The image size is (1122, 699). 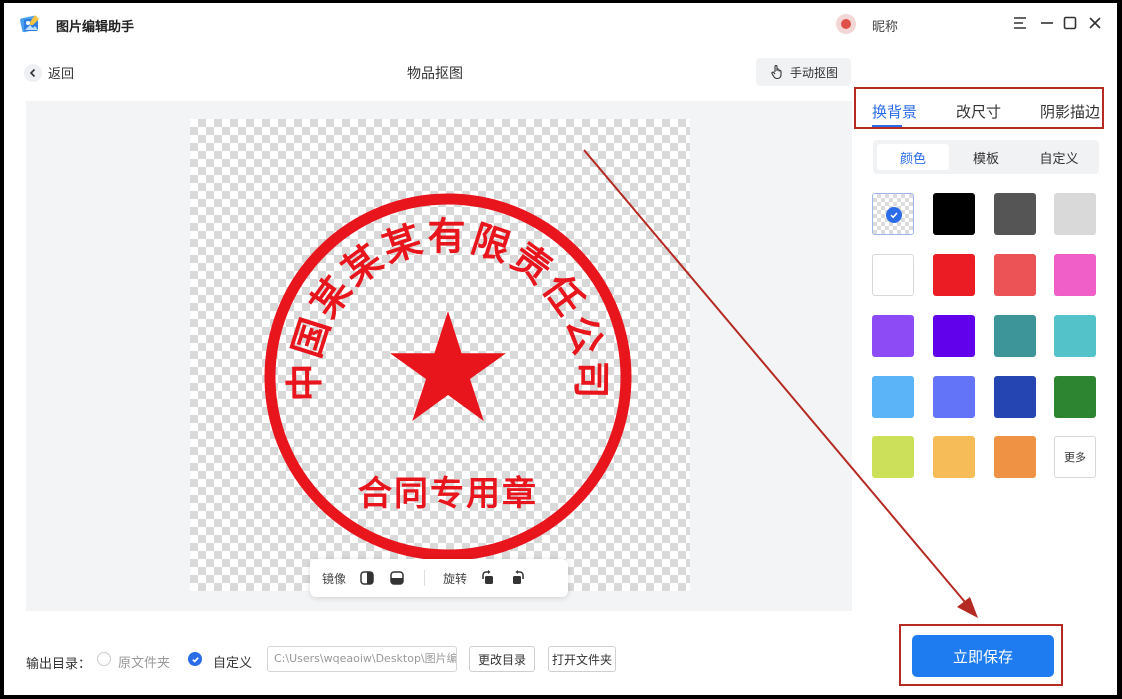 What do you see at coordinates (448, 494) in the screenshot?
I see `seal-bottom-text: 合同专用章` at bounding box center [448, 494].